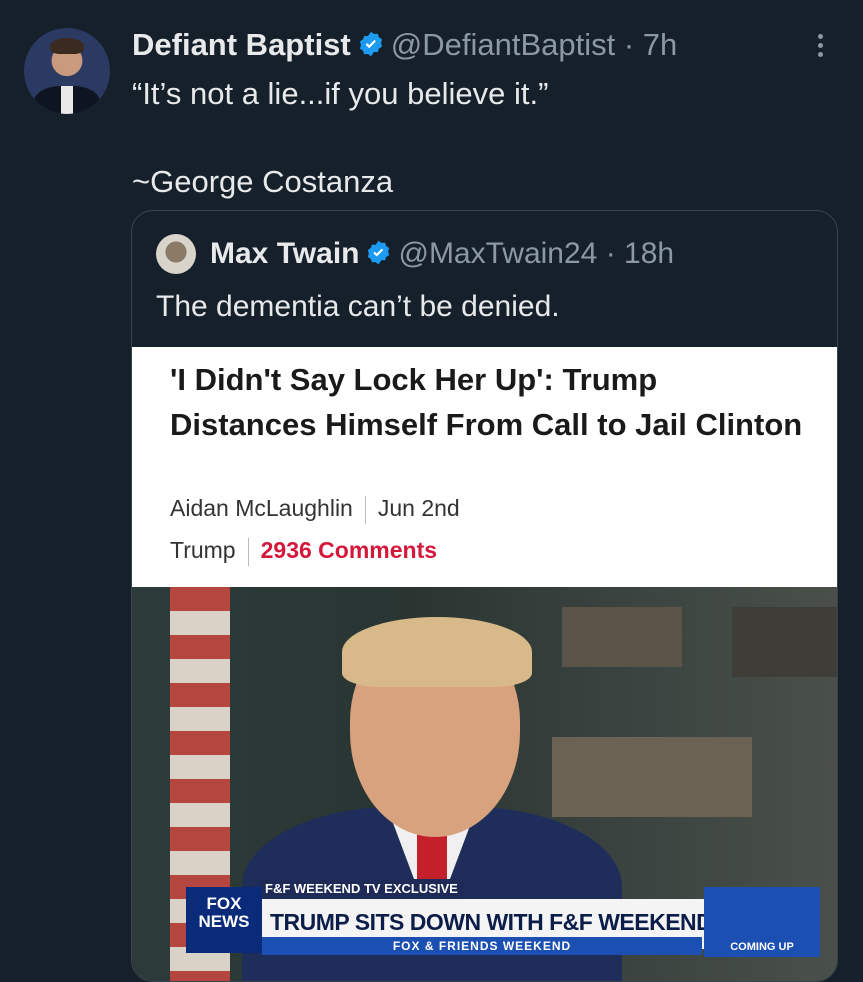 This screenshot has height=982, width=863. What do you see at coordinates (224, 920) in the screenshot?
I see `fox-news-logo: FOX NEWS` at bounding box center [224, 920].